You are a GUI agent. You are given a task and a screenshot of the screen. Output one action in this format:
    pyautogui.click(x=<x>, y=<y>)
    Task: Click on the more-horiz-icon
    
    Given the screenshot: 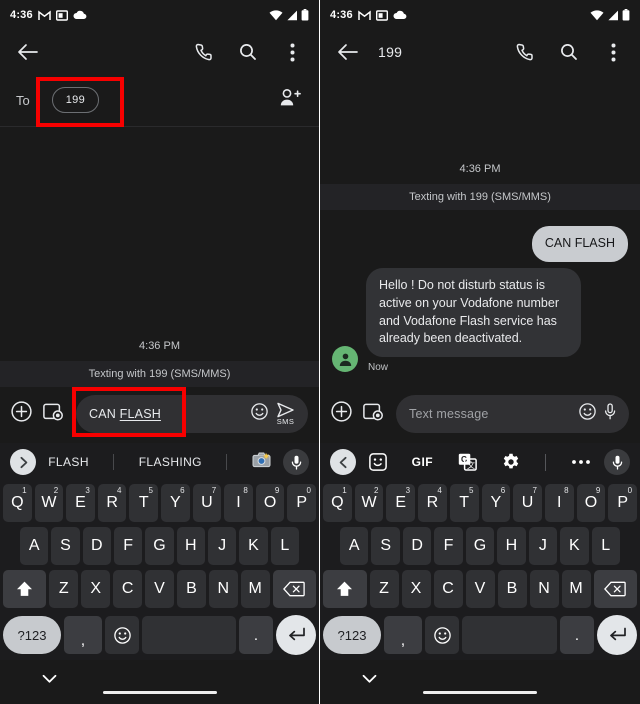 What is the action you would take?
    pyautogui.click(x=581, y=462)
    